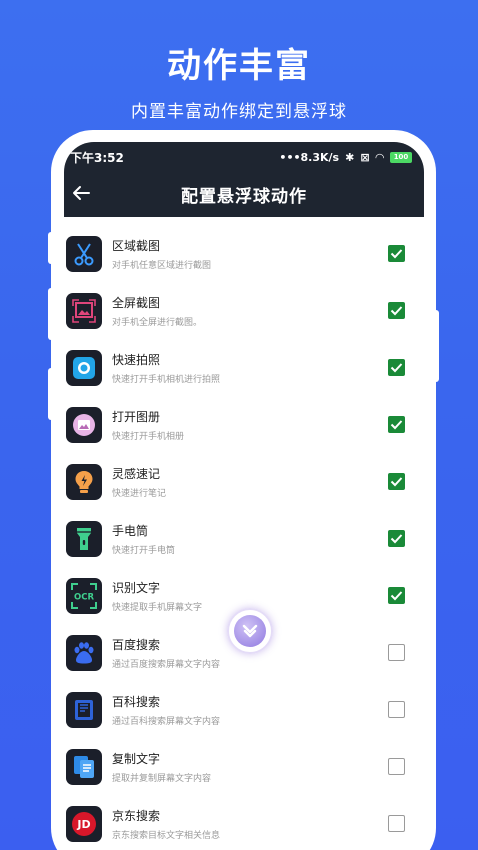 Image resolution: width=478 pixels, height=850 pixels. I want to click on list-item: 区域截图 对手机任意区域进行截图, so click(244, 253).